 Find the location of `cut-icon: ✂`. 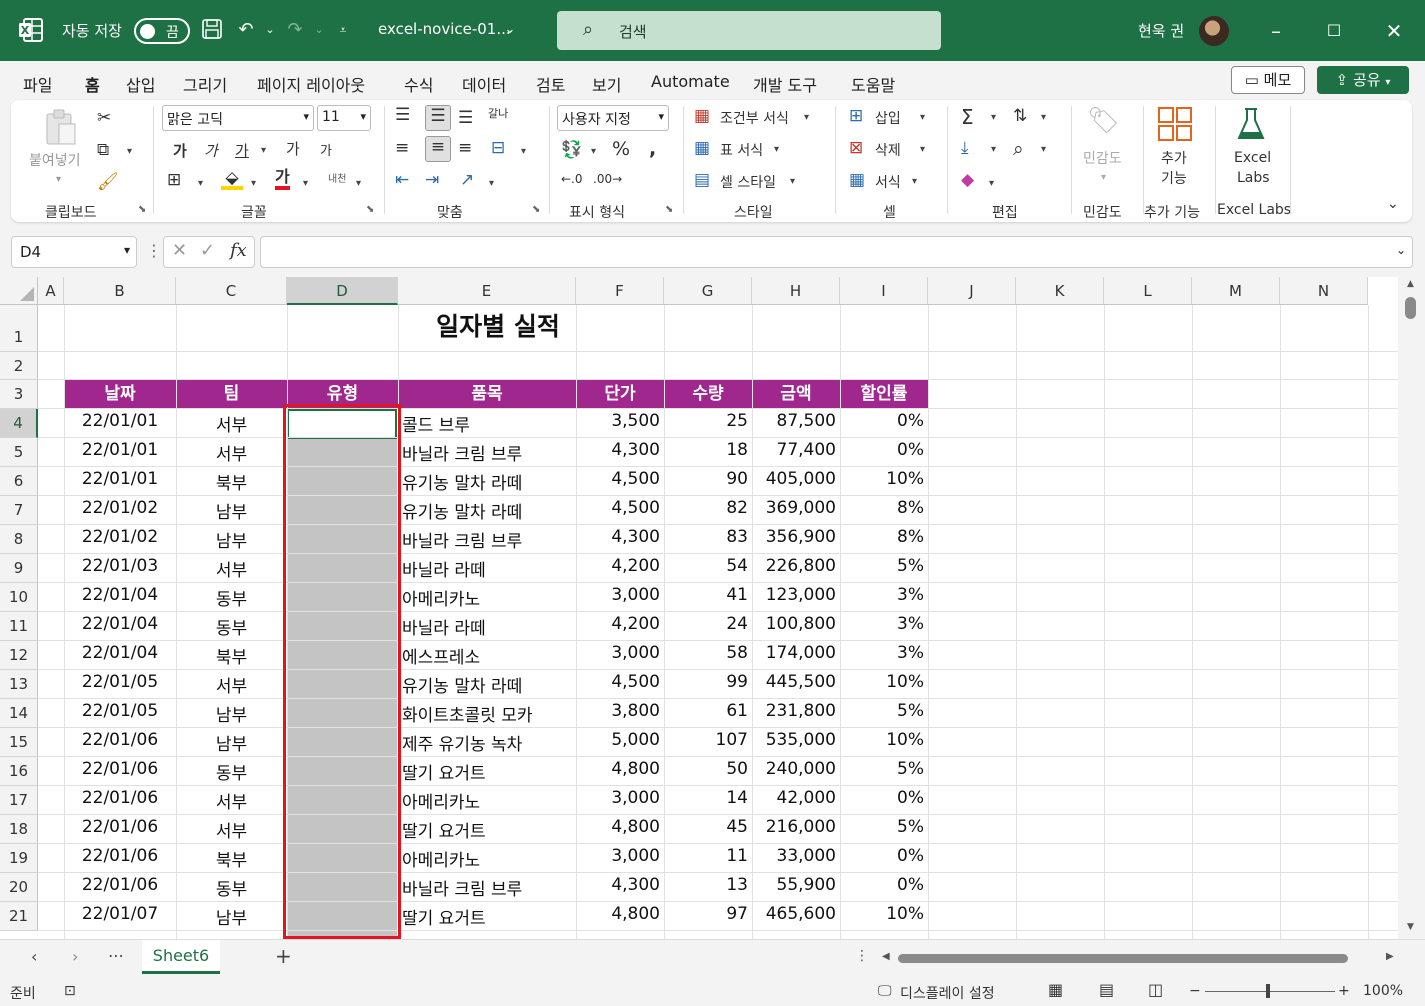

cut-icon: ✂ is located at coordinates (104, 118).